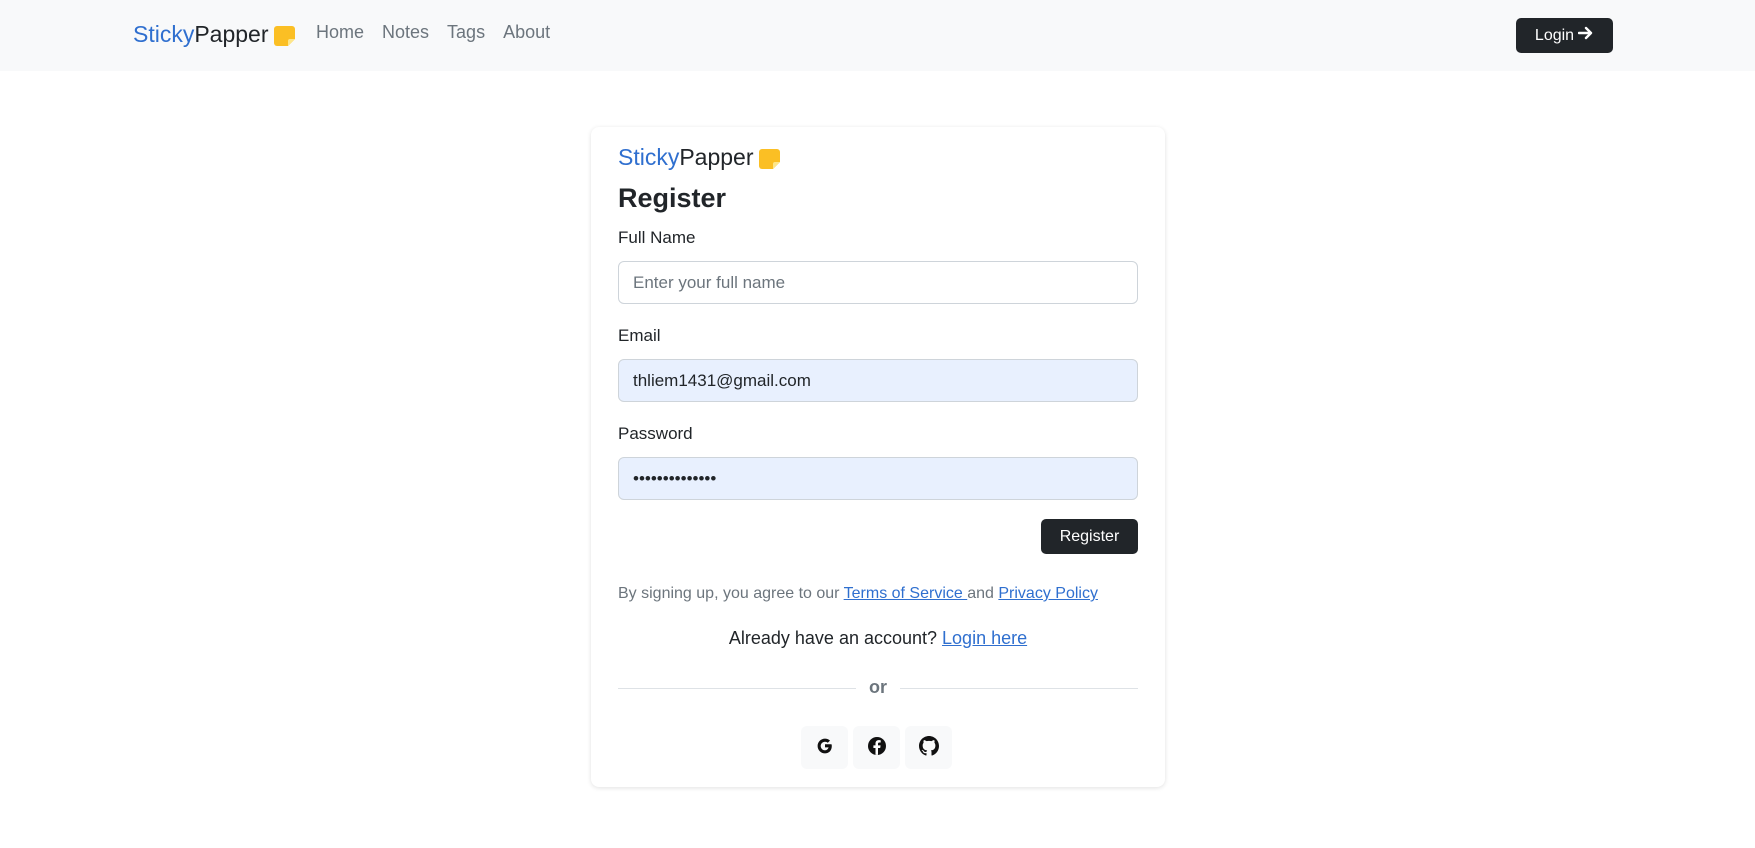 The image size is (1755, 848). I want to click on terms-prefix: By signing up, you agree to our, so click(731, 593).